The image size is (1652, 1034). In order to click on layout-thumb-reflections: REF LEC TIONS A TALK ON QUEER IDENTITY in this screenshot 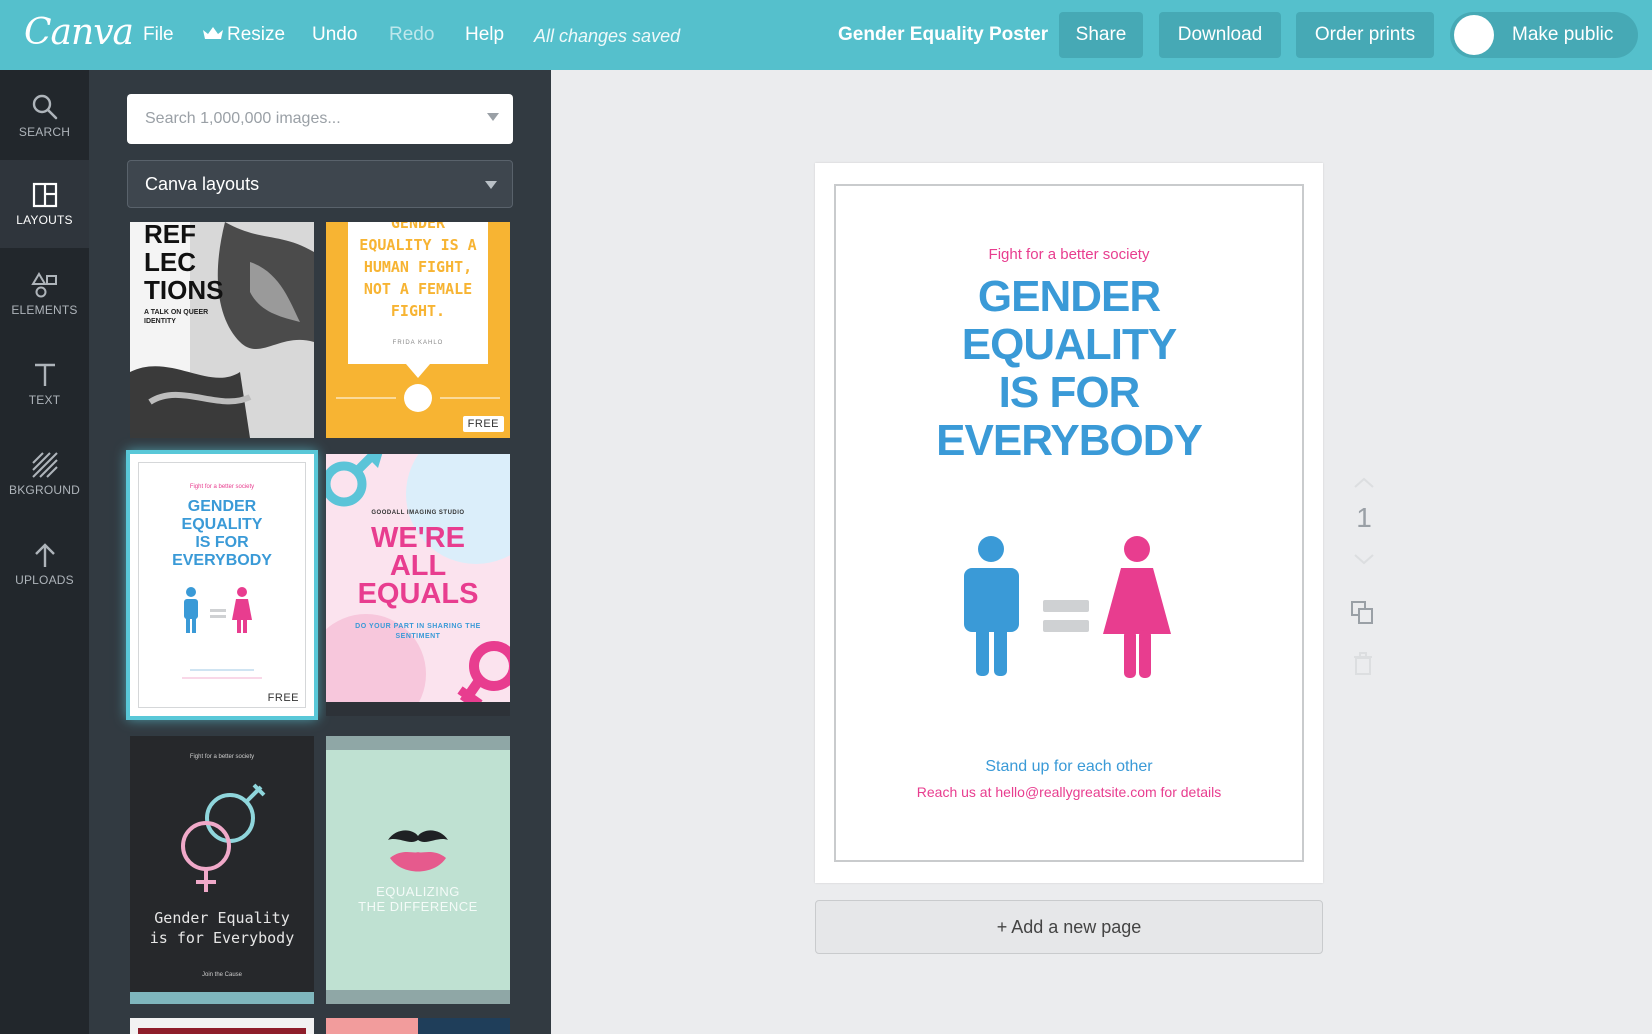, I will do `click(222, 330)`.